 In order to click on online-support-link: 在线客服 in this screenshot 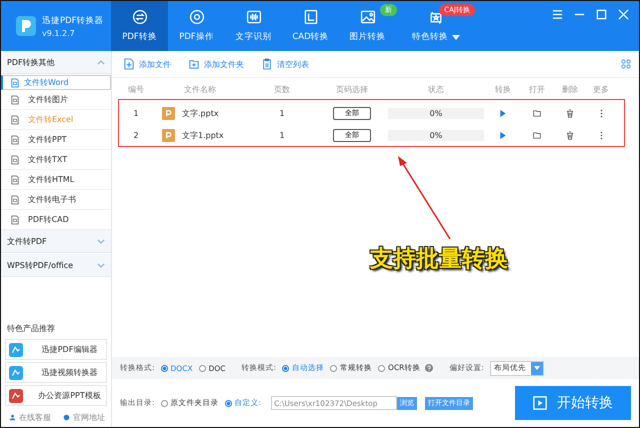, I will do `click(30, 417)`.